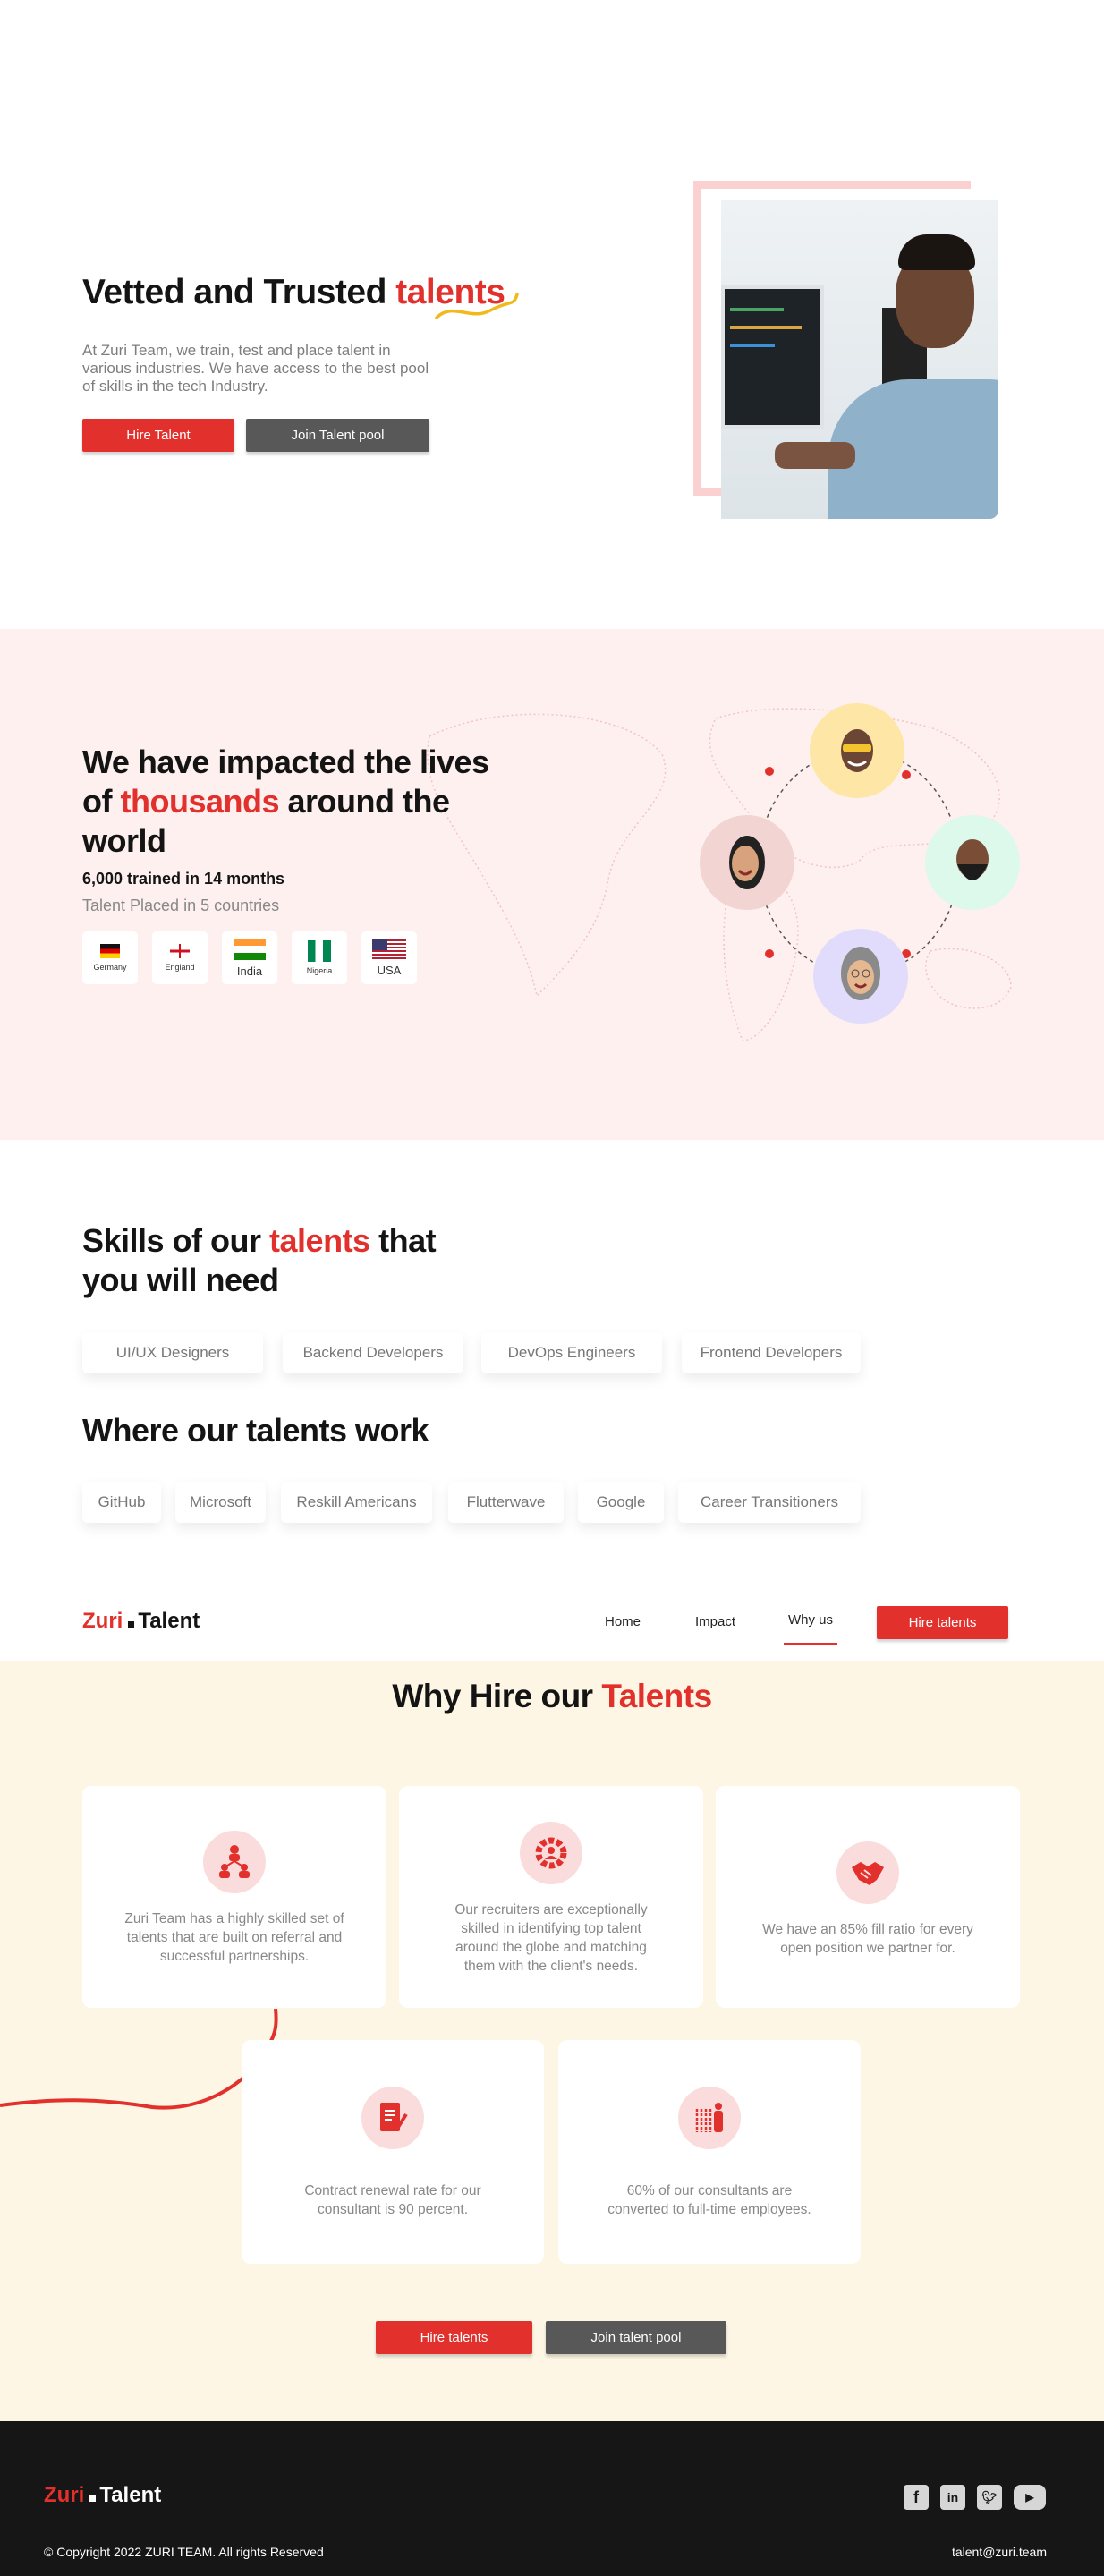 The image size is (1104, 2576). Describe the element at coordinates (810, 1644) in the screenshot. I see `nav-active-indicator` at that location.